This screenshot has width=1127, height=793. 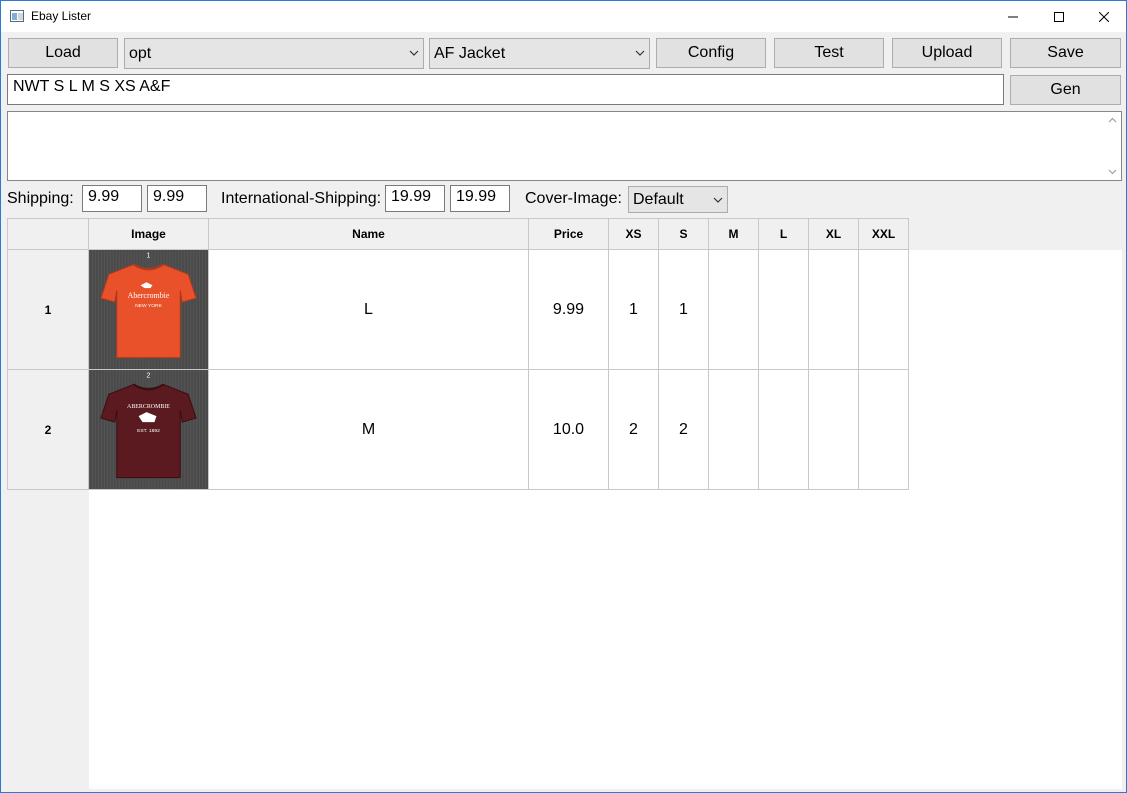 I want to click on maximize-icon, so click(x=1059, y=16).